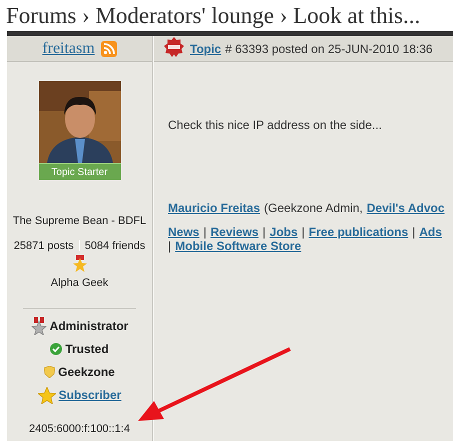 Image resolution: width=453 pixels, height=442 pixels. What do you see at coordinates (238, 246) in the screenshot?
I see `nav-link: Mobile Software Store` at bounding box center [238, 246].